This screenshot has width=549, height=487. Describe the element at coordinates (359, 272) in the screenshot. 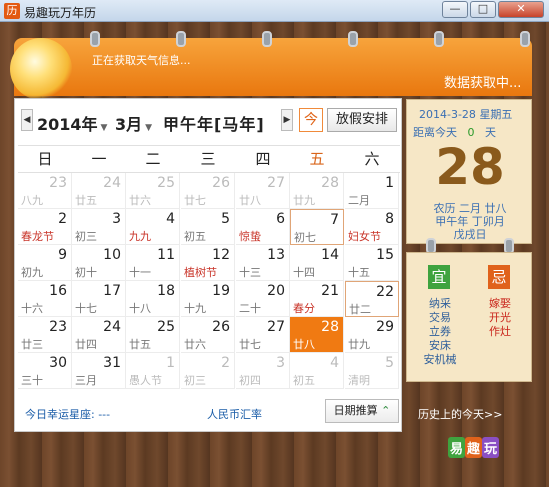

I see `lunar-label: 十五` at that location.